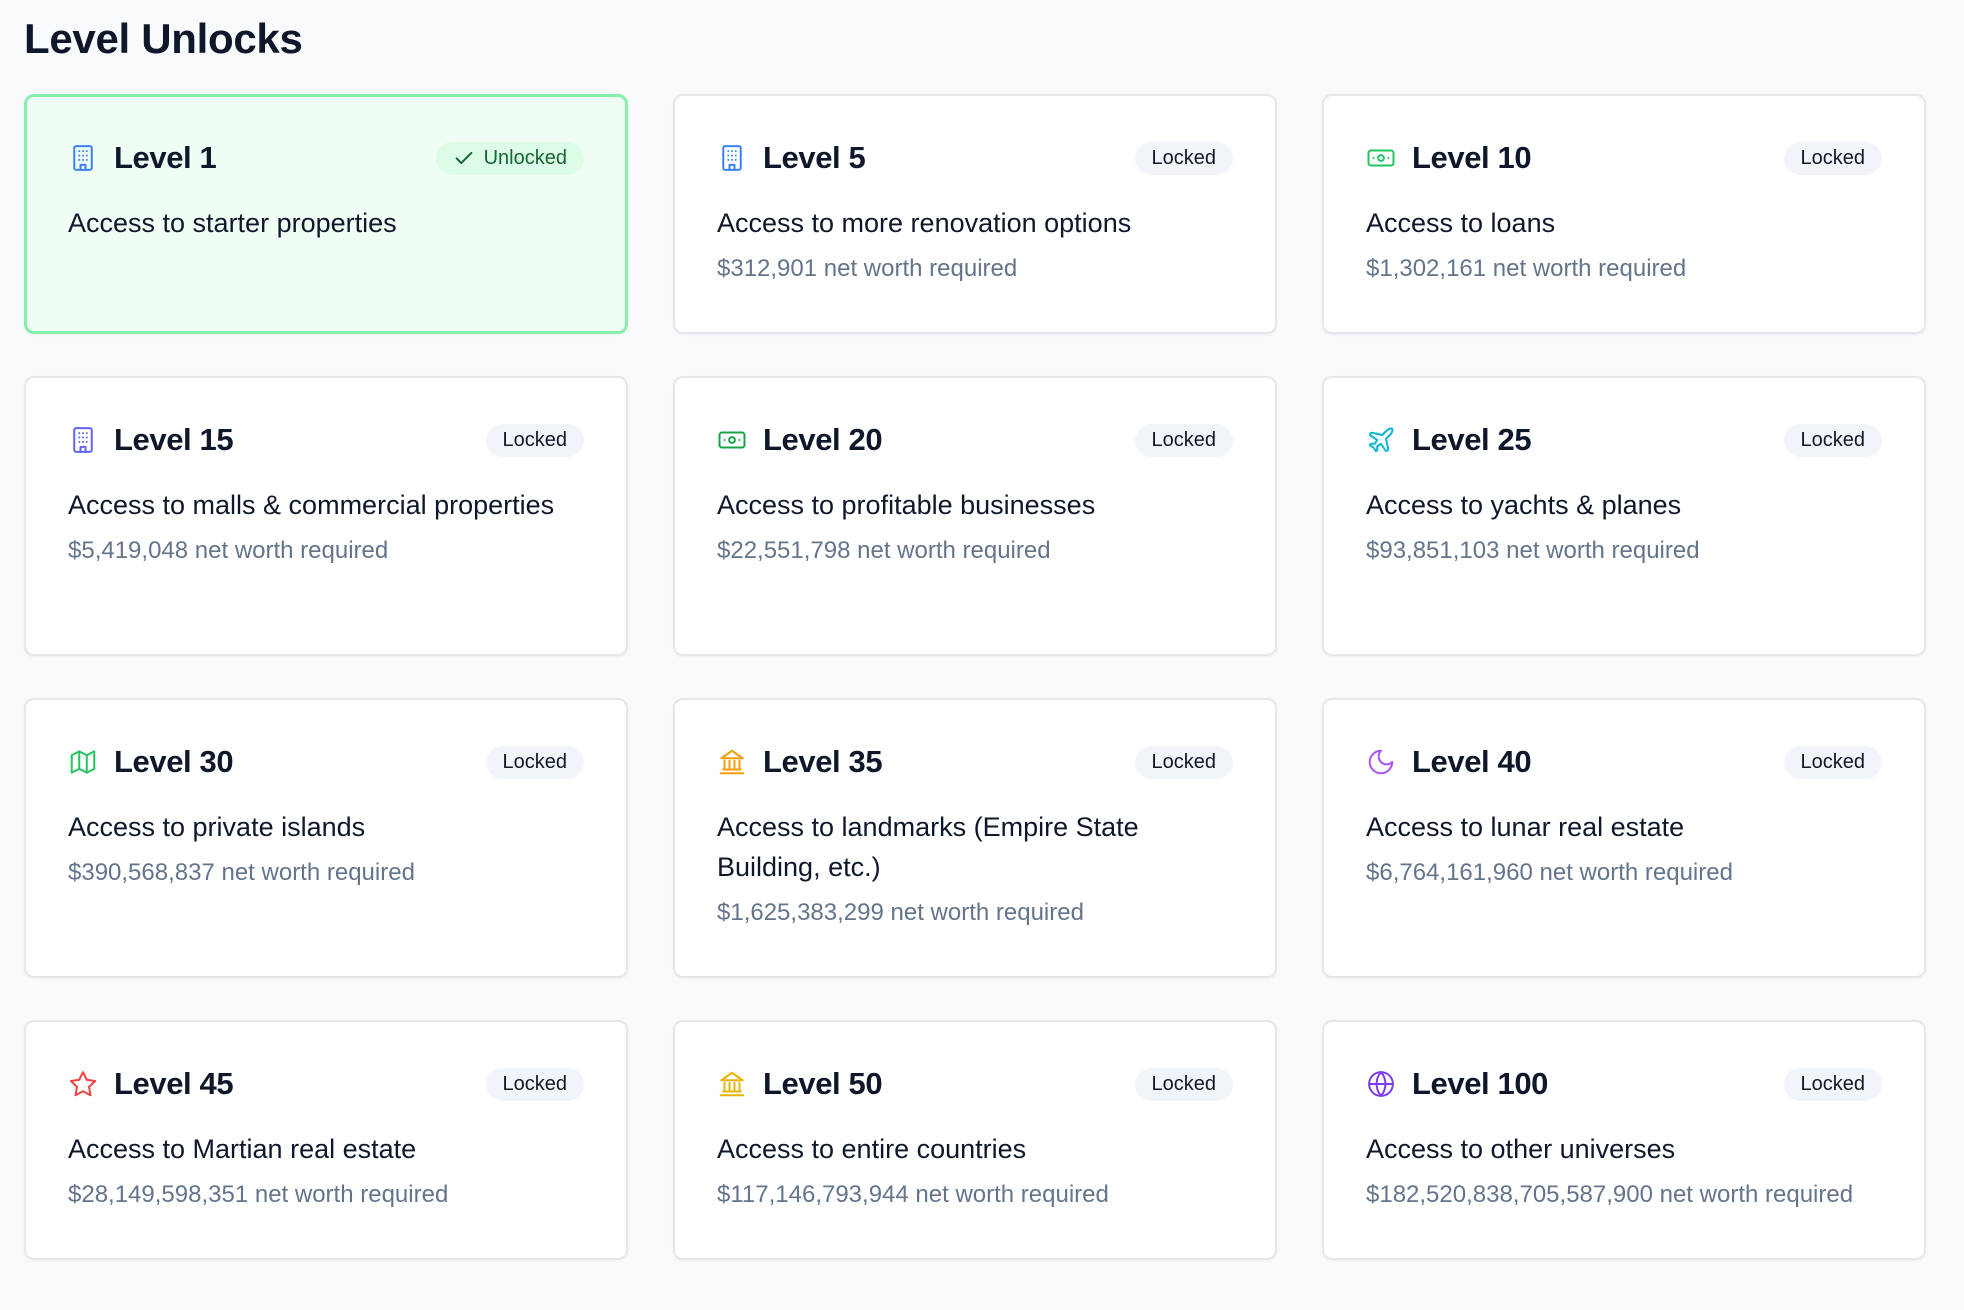  What do you see at coordinates (823, 1083) in the screenshot?
I see `level-title: Level 50` at bounding box center [823, 1083].